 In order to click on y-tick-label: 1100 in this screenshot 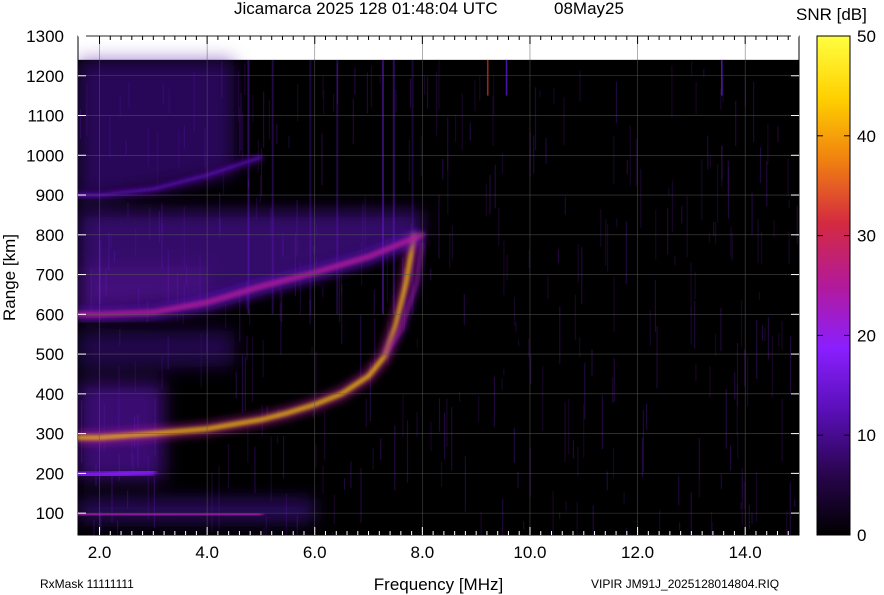, I will do `click(45, 116)`.